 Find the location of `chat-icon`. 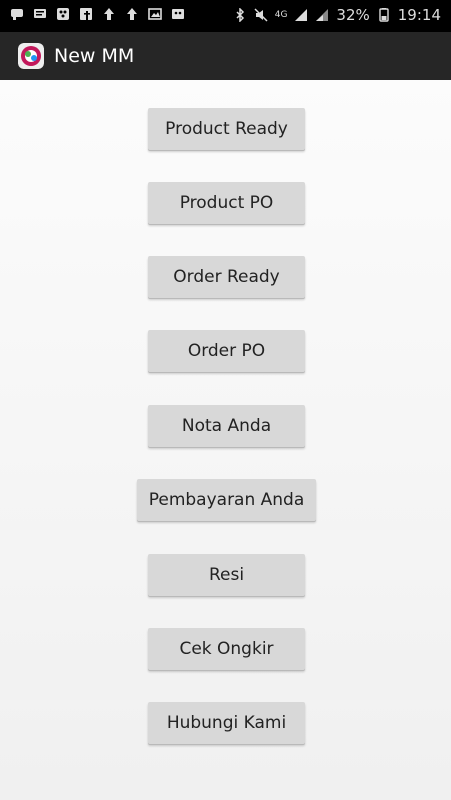

chat-icon is located at coordinates (17, 14).